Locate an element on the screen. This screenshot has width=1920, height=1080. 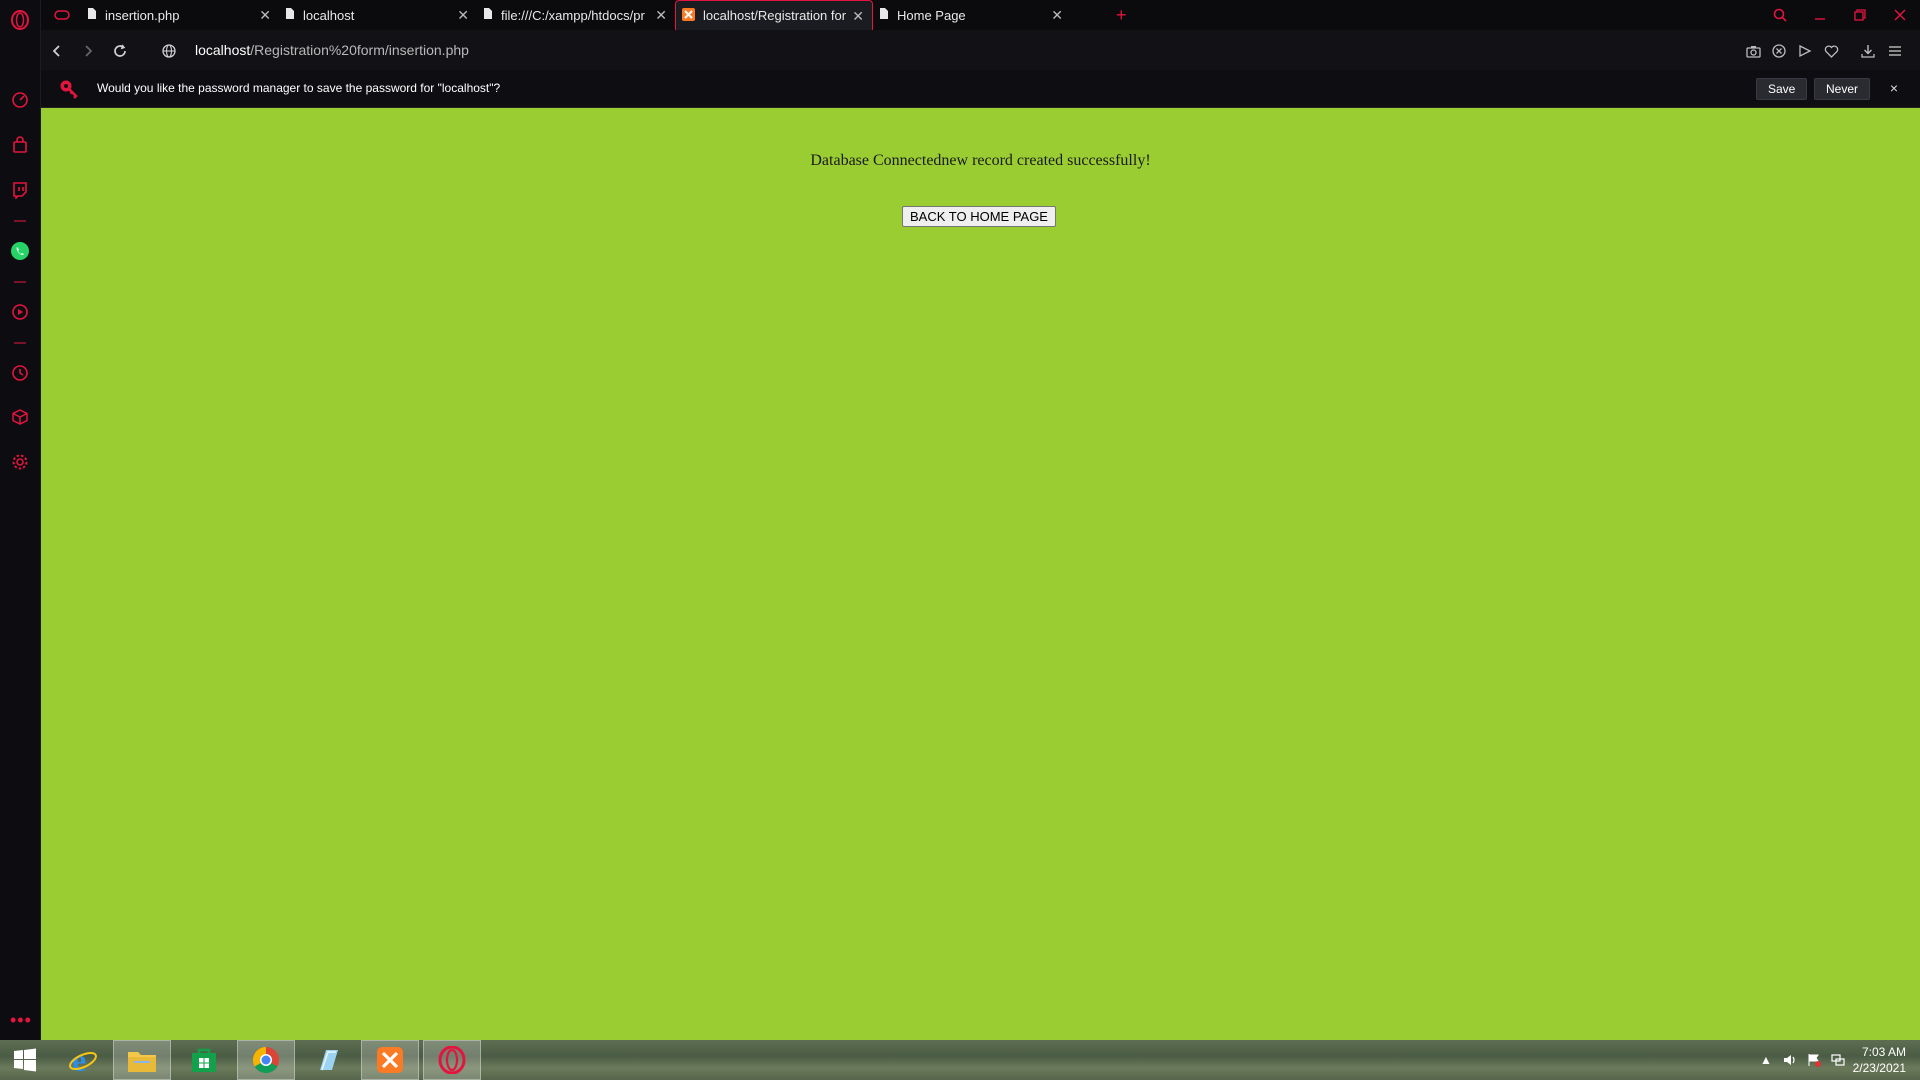
tab-localhost: localhost ✕ is located at coordinates (378, 15).